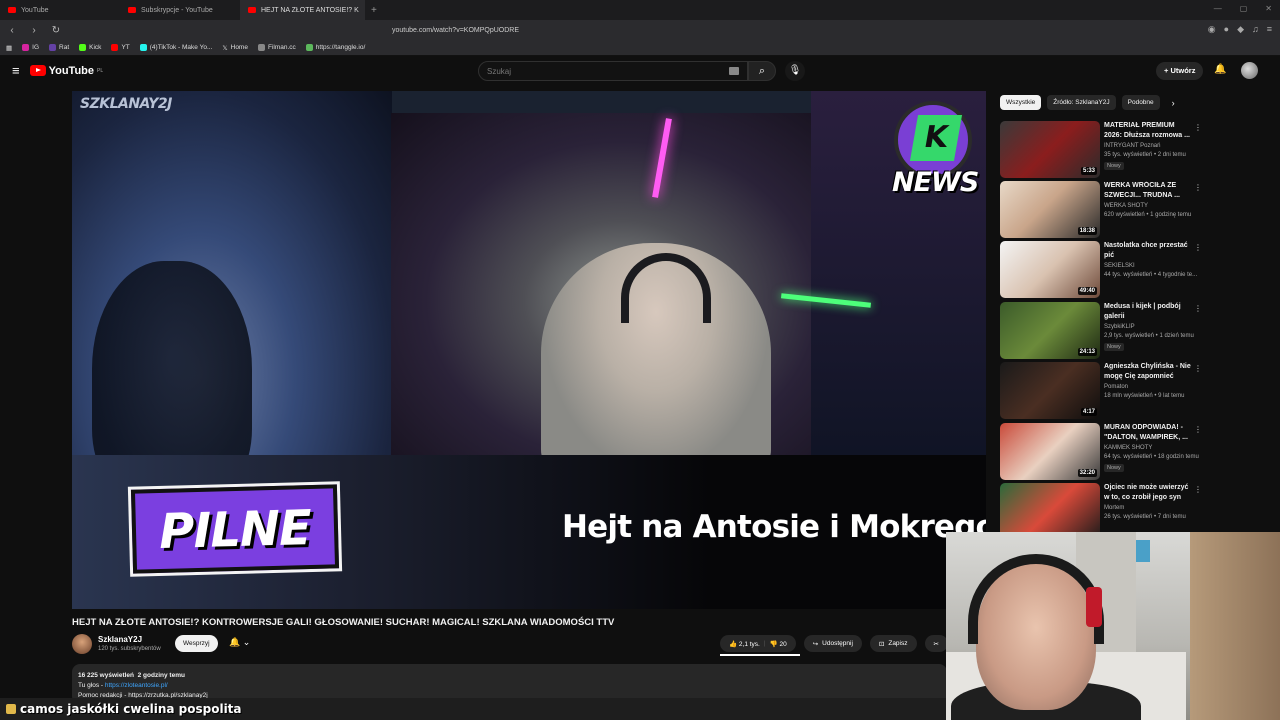 The width and height of the screenshot is (1280, 720). I want to click on bookmark-icon, so click(261, 47).